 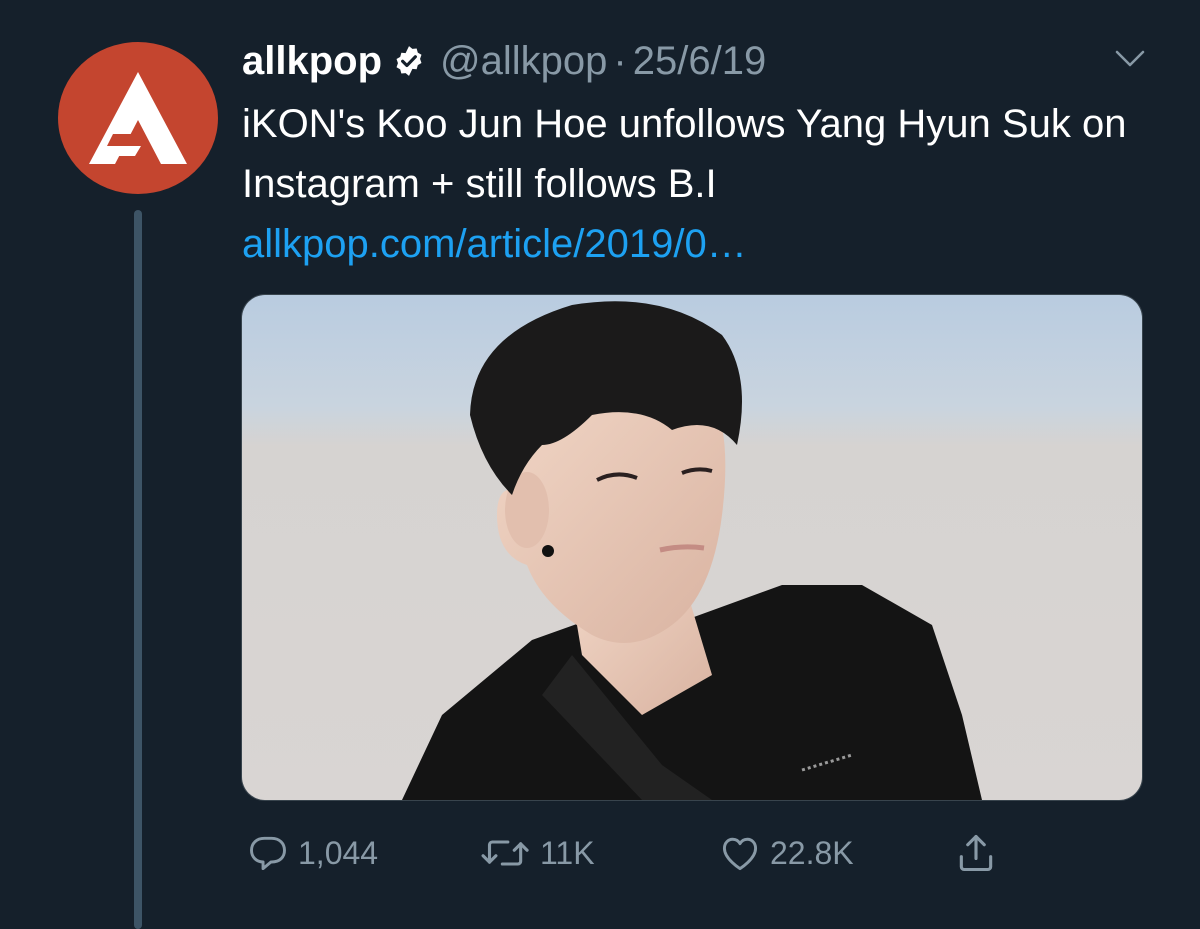 What do you see at coordinates (692, 853) in the screenshot?
I see `tweet-actions: 1,044 11K 22.8K` at bounding box center [692, 853].